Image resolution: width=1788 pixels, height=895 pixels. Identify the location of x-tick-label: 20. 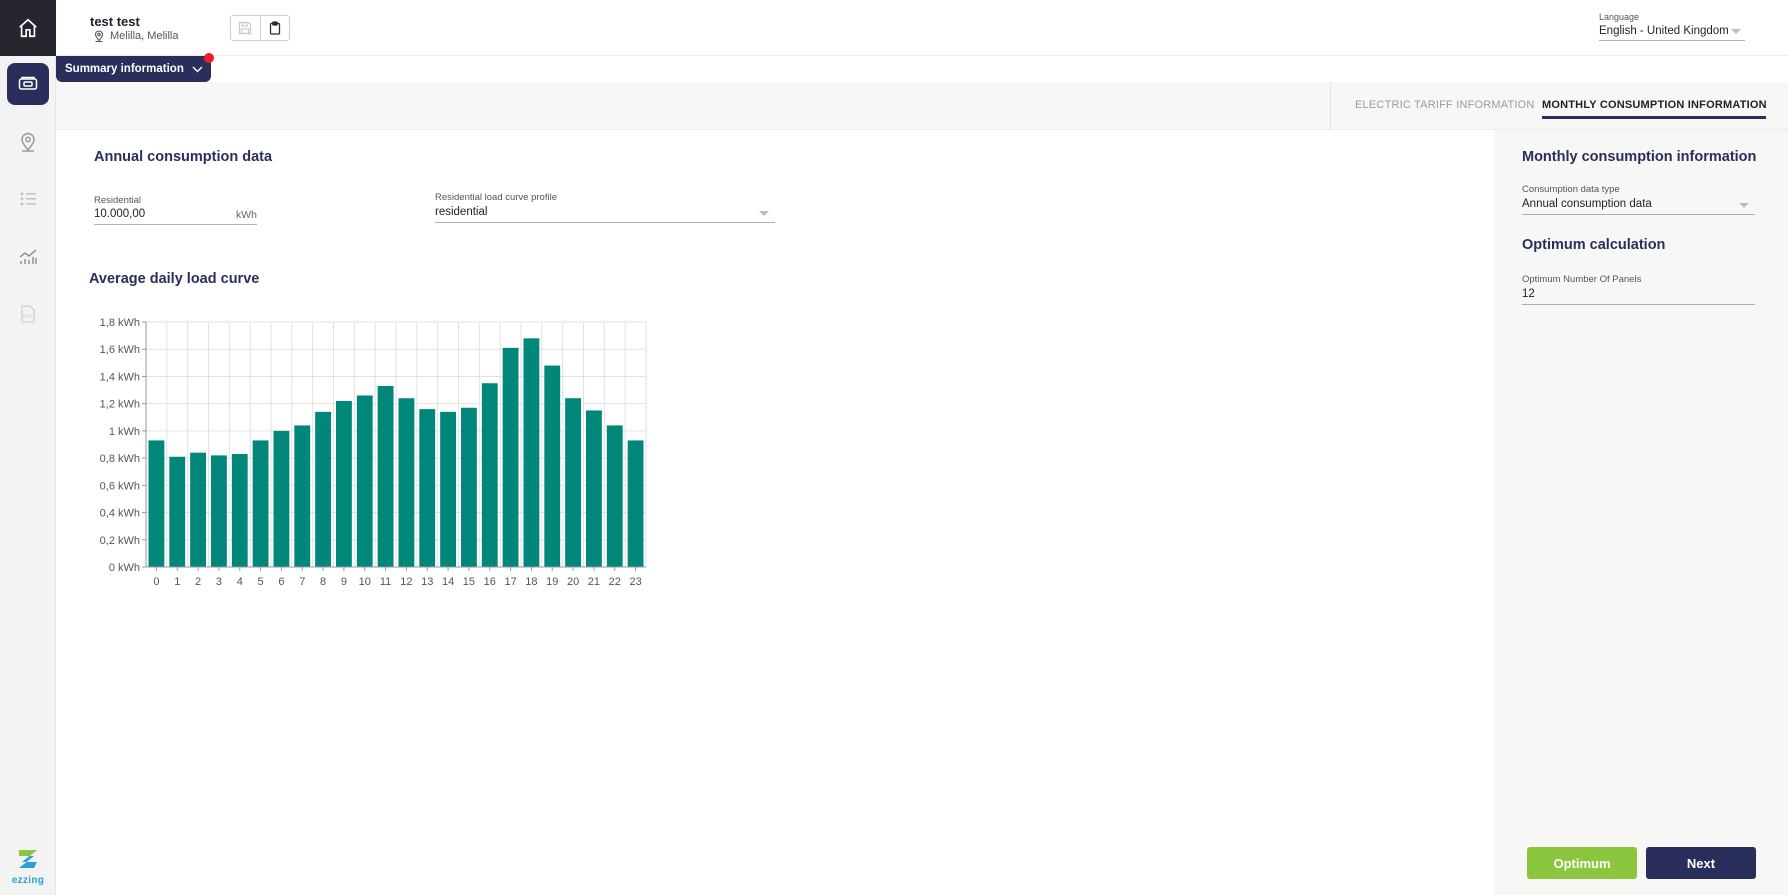
(573, 582).